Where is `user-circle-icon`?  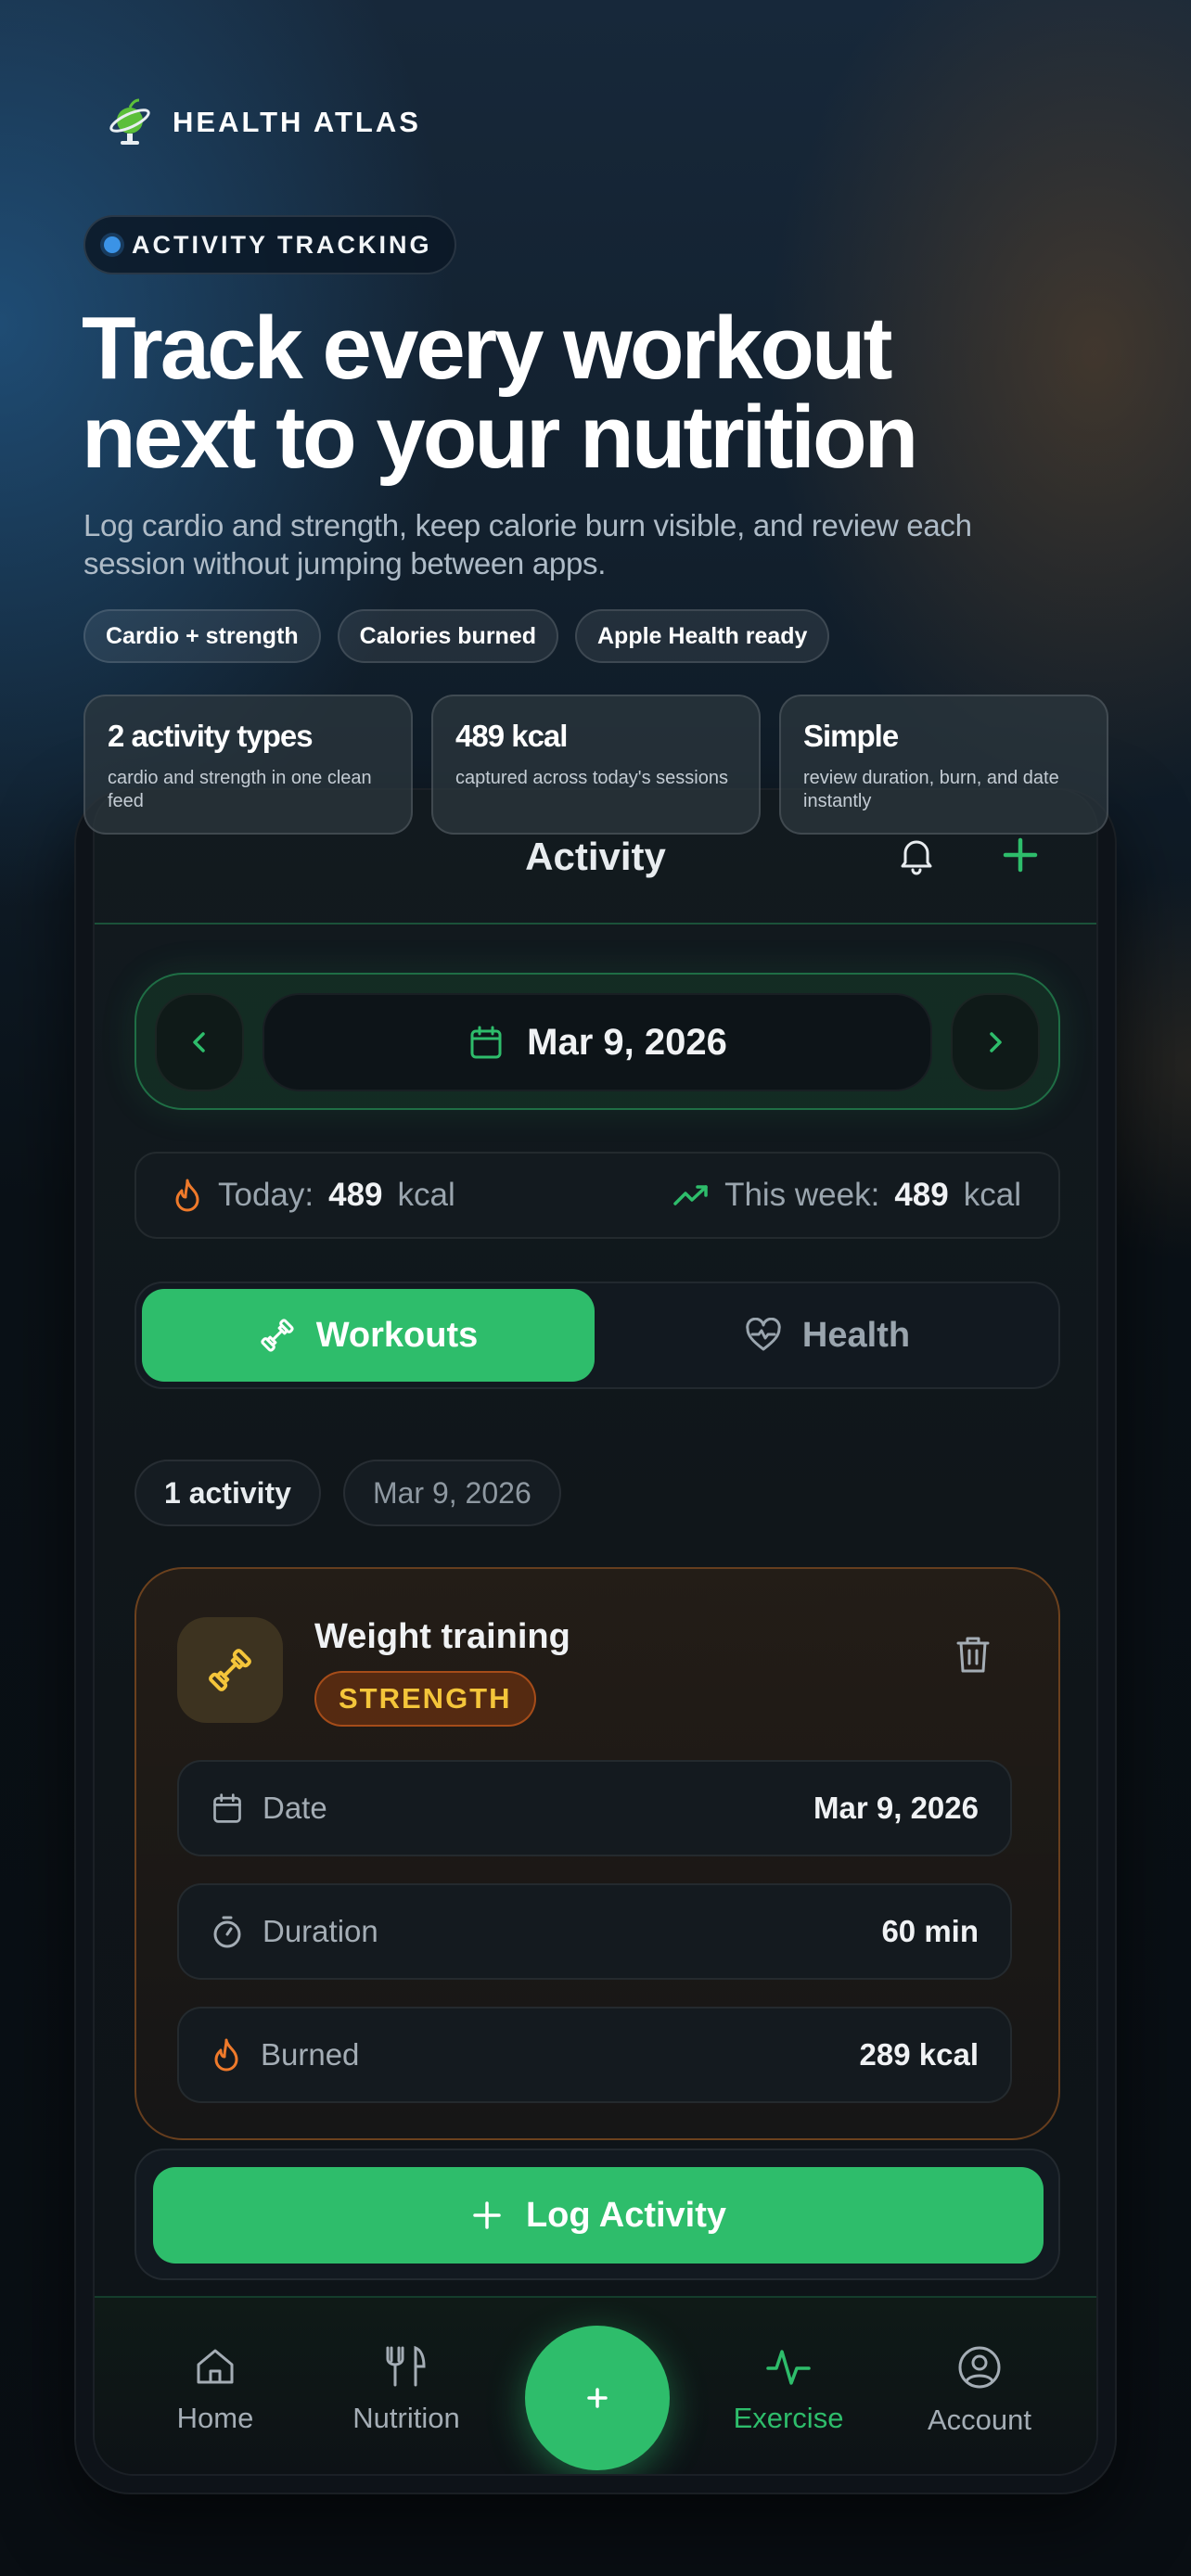 user-circle-icon is located at coordinates (980, 2367).